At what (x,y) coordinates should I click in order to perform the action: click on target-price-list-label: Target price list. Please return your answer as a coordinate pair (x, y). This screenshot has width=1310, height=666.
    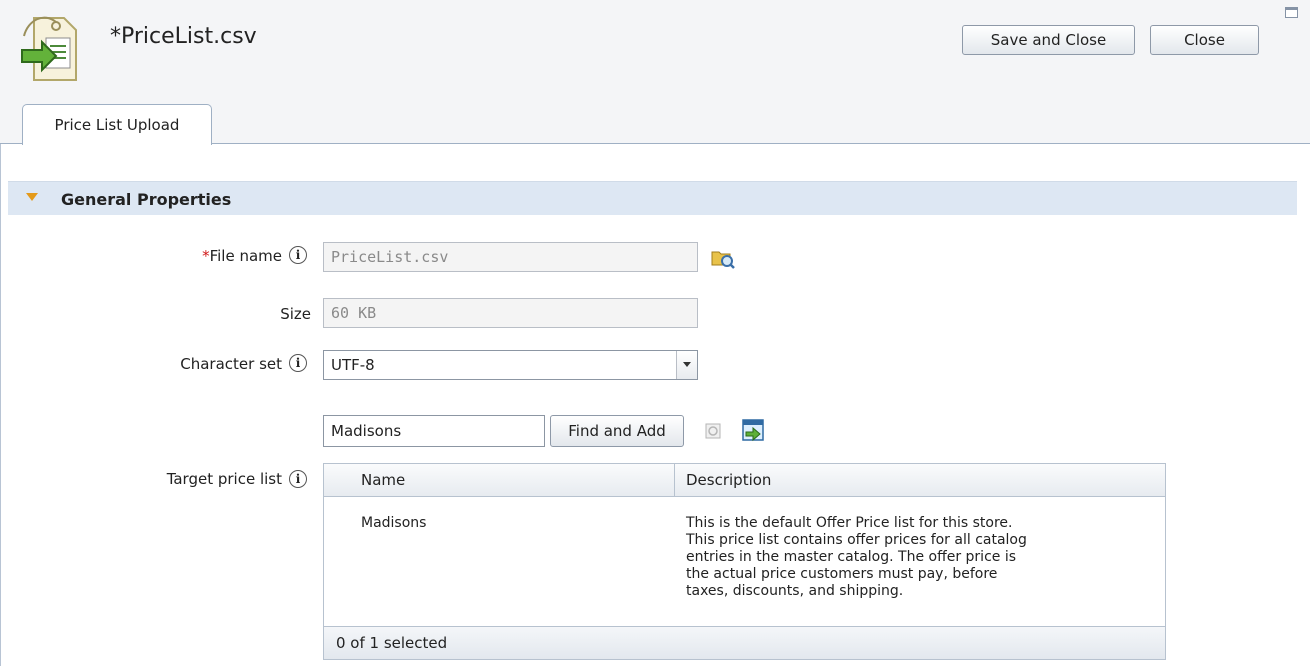
    Looking at the image, I should click on (224, 479).